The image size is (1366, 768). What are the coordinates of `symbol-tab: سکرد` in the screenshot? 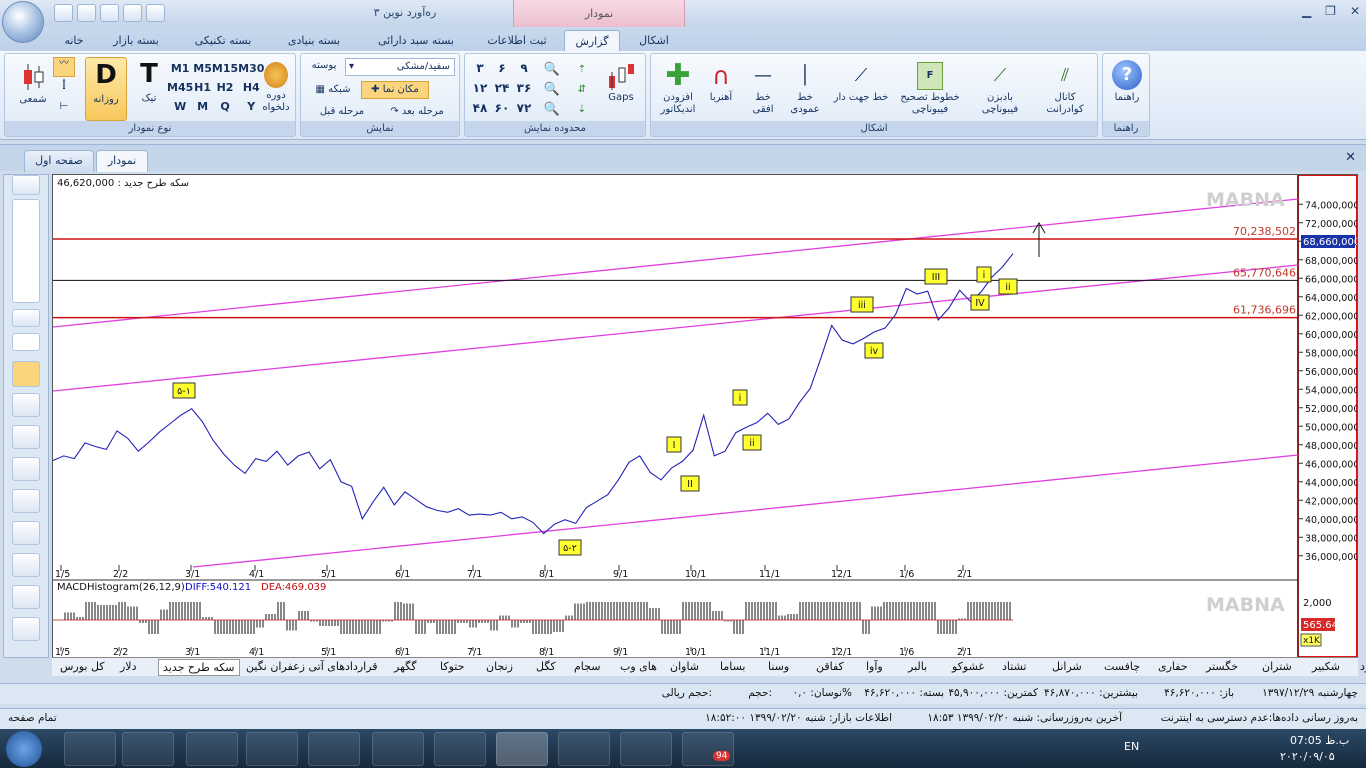 It's located at (1363, 667).